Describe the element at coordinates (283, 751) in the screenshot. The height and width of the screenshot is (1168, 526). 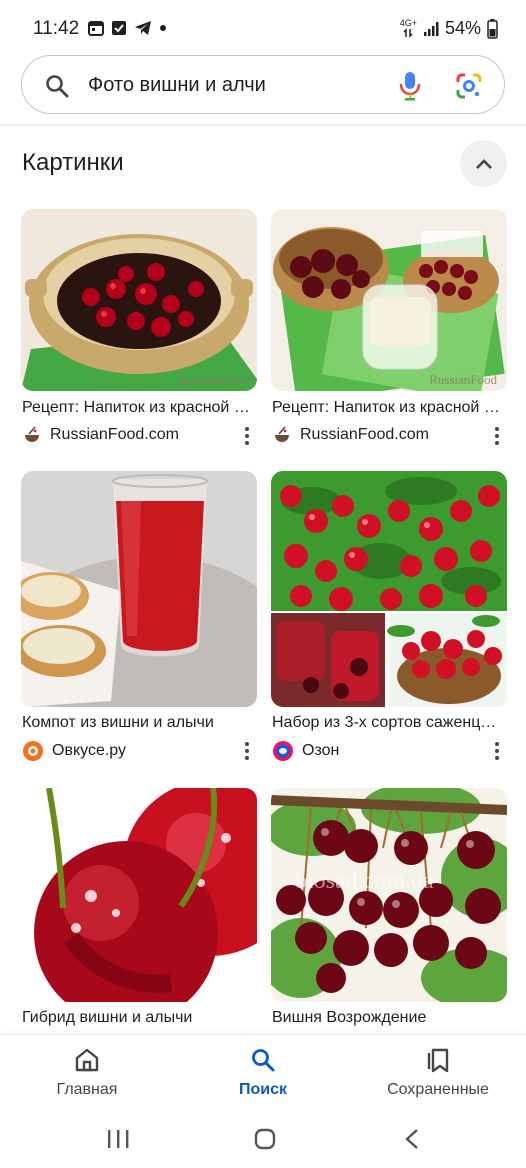
I see `ozon-logo-icon` at that location.